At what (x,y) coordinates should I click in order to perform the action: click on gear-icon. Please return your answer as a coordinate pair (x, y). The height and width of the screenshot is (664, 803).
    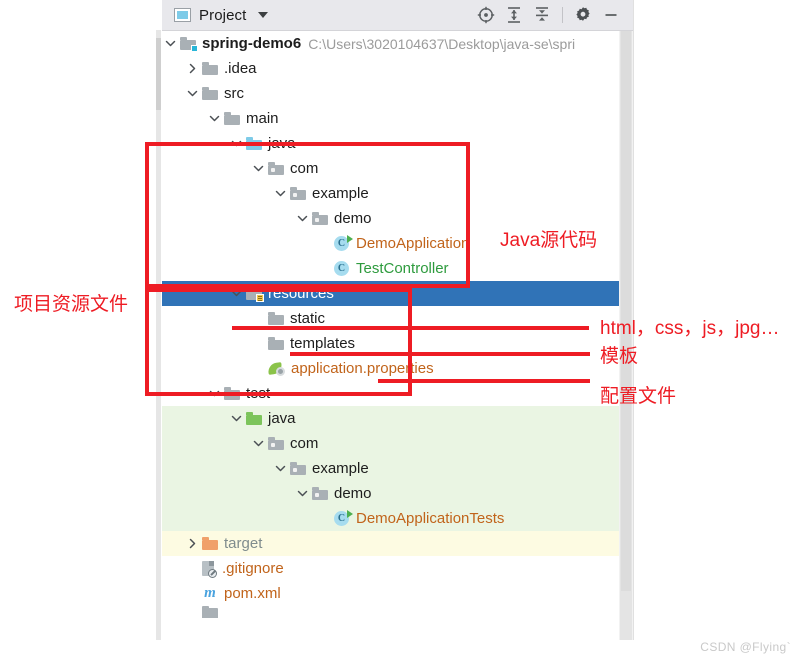
    Looking at the image, I should click on (583, 14).